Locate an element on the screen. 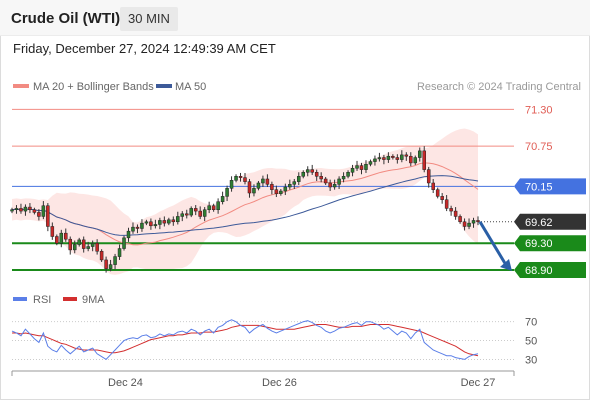 This screenshot has height=400, width=590. level-labels: 71.30 70.75 70.15 69.62 69.30 68.90 is located at coordinates (550, 191).